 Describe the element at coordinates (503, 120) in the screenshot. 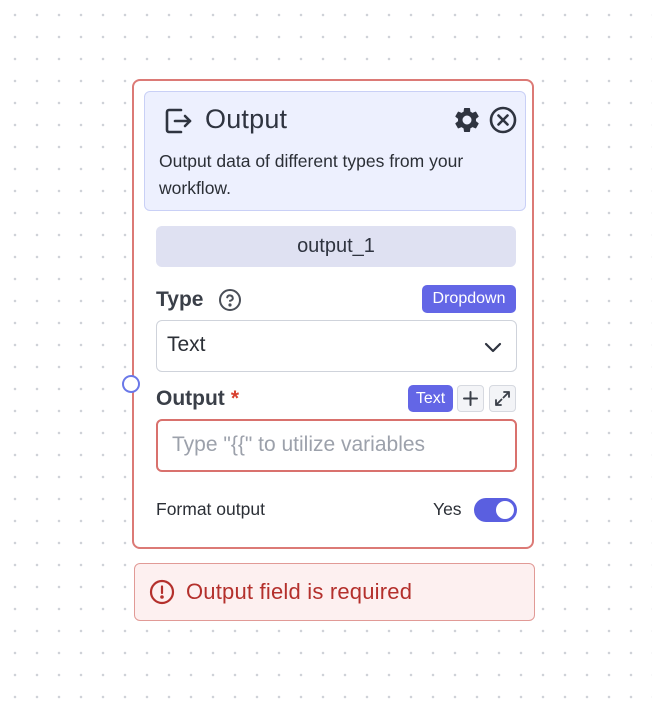

I see `close-circle-icon` at that location.